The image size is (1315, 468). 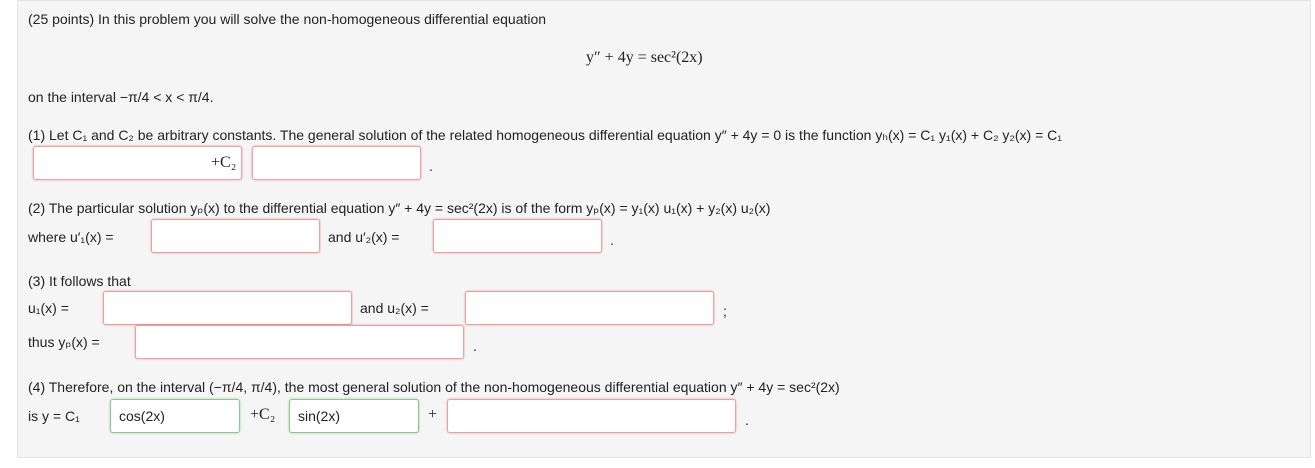 What do you see at coordinates (725, 311) in the screenshot?
I see `part3-trail1: ;` at bounding box center [725, 311].